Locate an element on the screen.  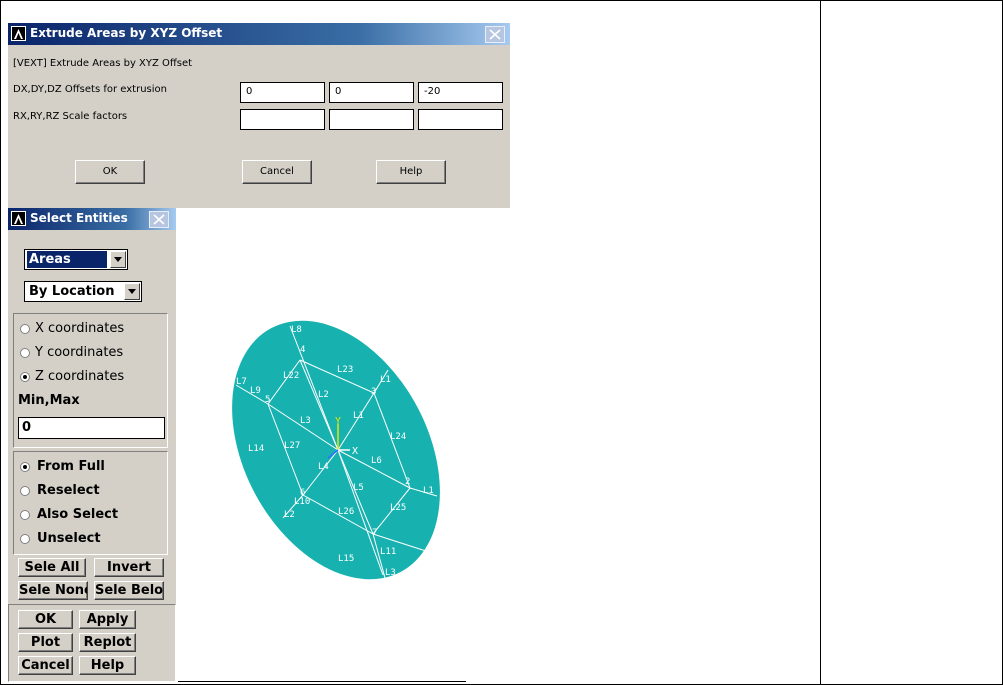
line-label: L15 is located at coordinates (346, 559).